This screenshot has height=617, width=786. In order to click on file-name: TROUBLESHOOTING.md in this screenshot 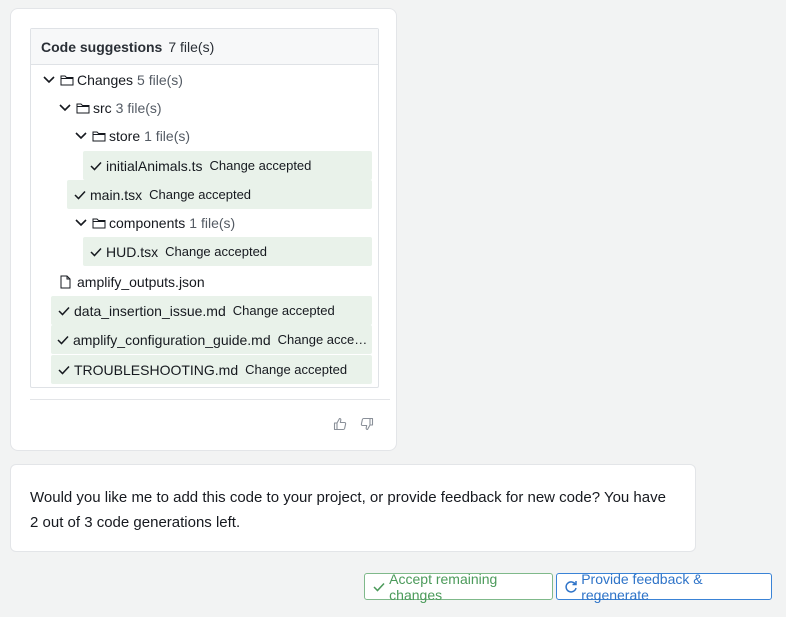, I will do `click(156, 369)`.